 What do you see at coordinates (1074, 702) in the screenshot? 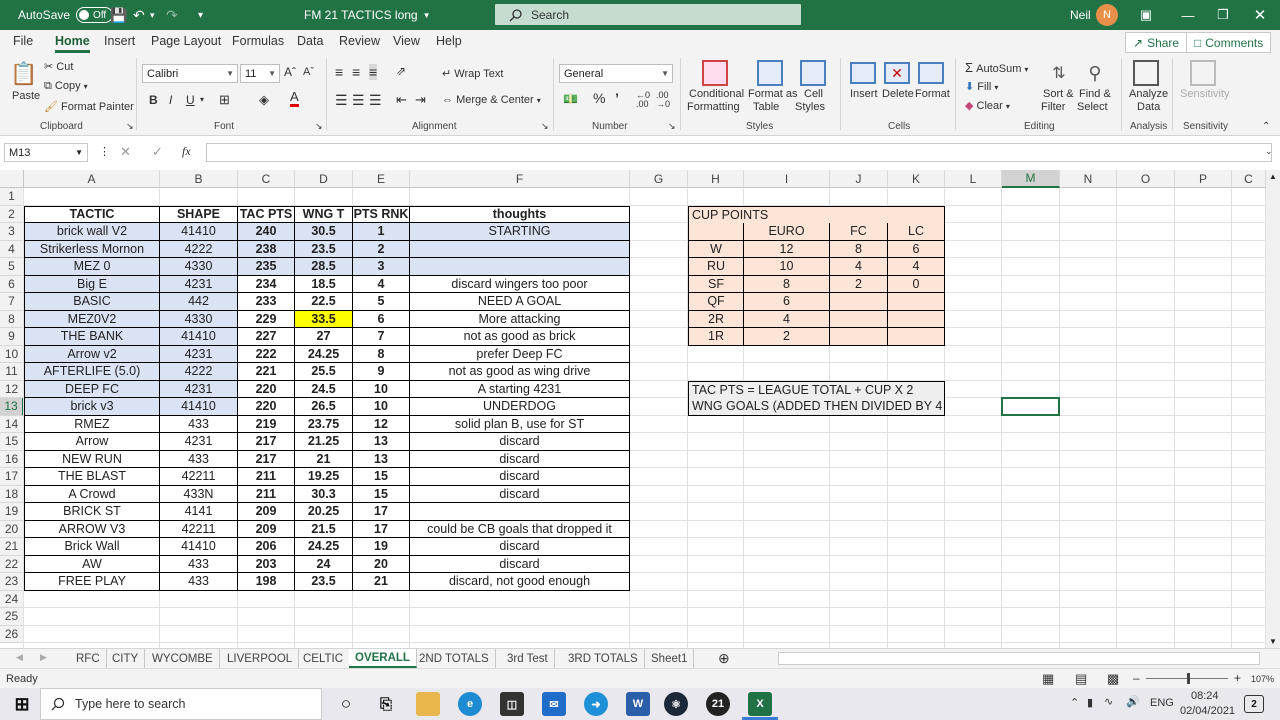
I see `tray-chevron-icon: ⌃` at bounding box center [1074, 702].